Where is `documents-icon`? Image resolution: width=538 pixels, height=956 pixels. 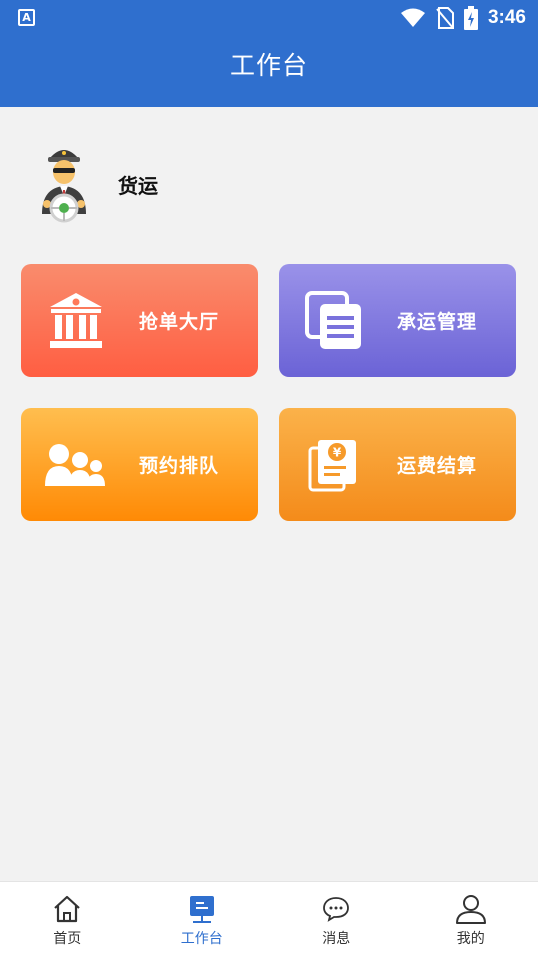
documents-icon is located at coordinates (334, 321).